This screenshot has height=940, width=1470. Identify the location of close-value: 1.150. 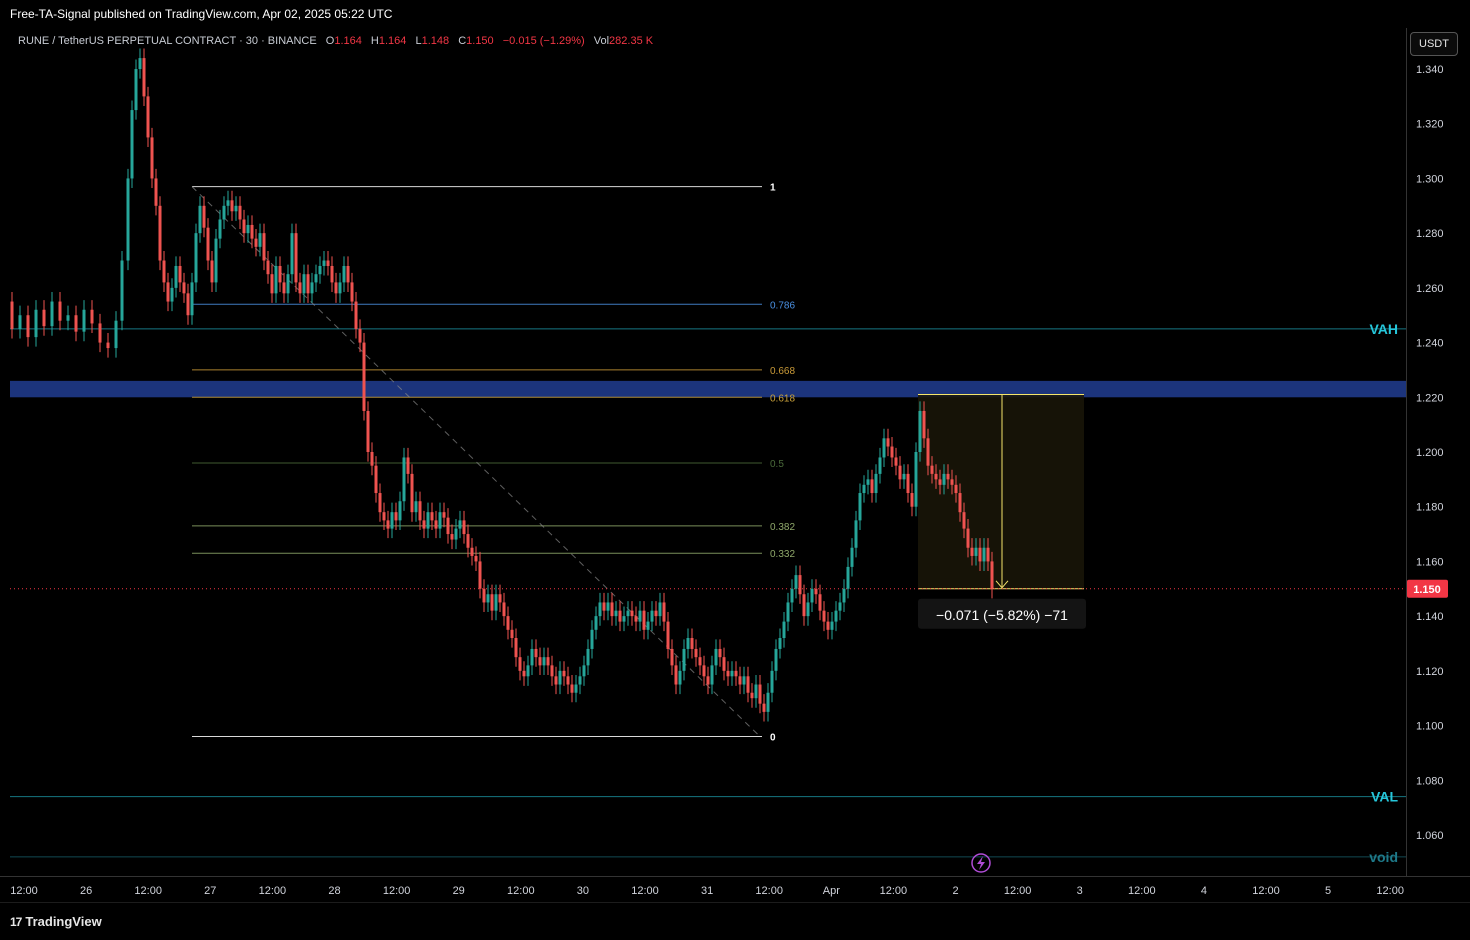
(480, 41).